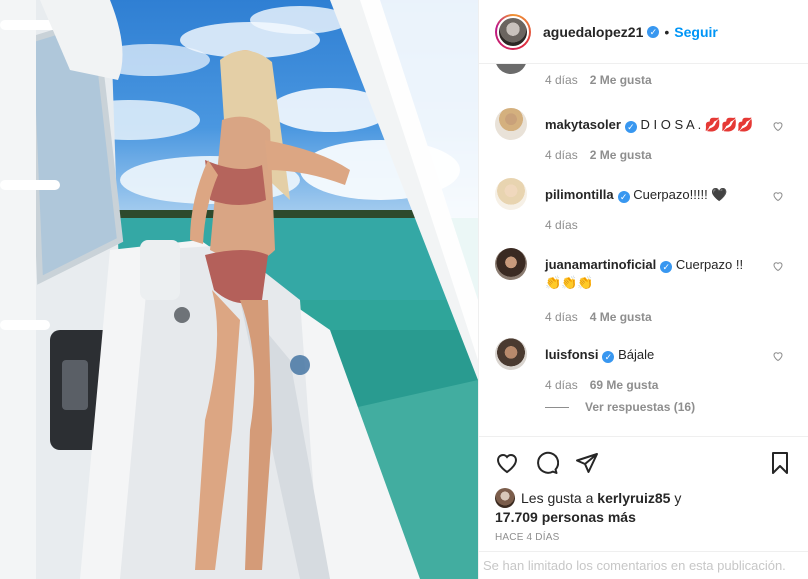 The height and width of the screenshot is (579, 808). What do you see at coordinates (505, 498) in the screenshot?
I see `liker-avatar` at bounding box center [505, 498].